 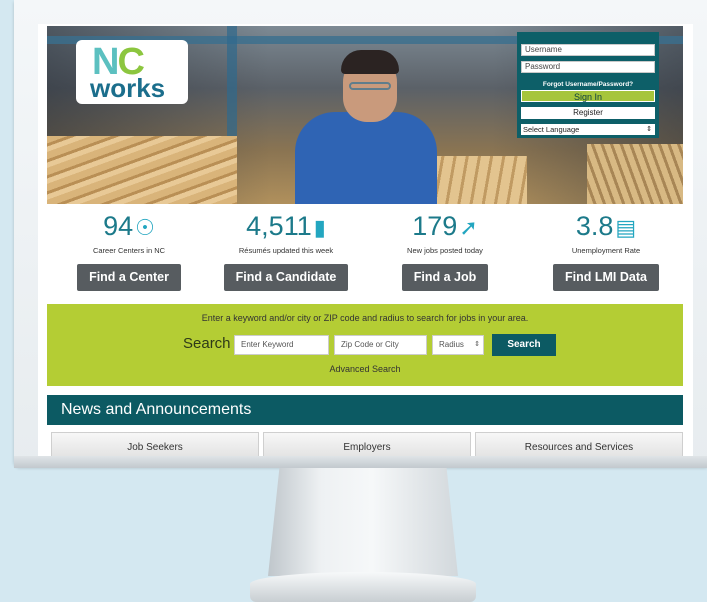 I want to click on tab-employers: Employers, so click(x=367, y=444).